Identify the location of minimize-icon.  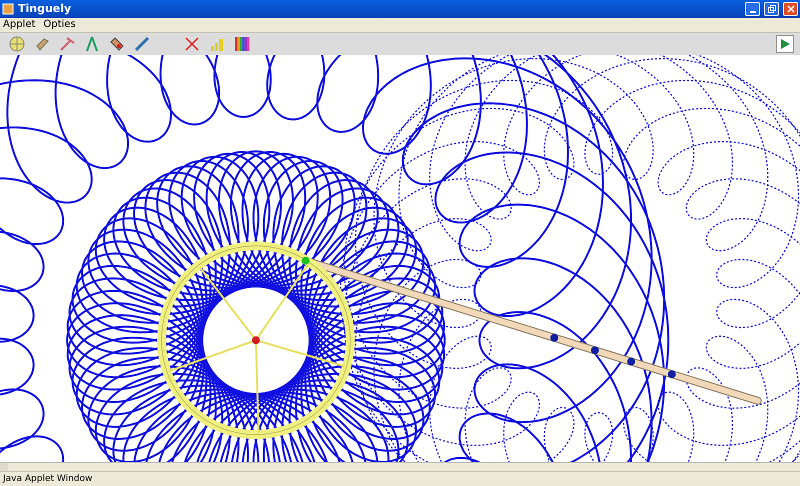
(753, 11).